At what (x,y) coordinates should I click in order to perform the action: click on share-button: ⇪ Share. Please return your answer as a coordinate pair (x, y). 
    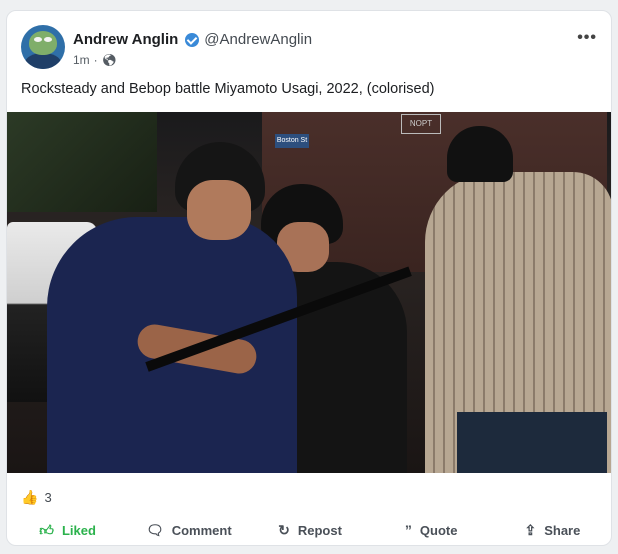
    Looking at the image, I should click on (551, 530).